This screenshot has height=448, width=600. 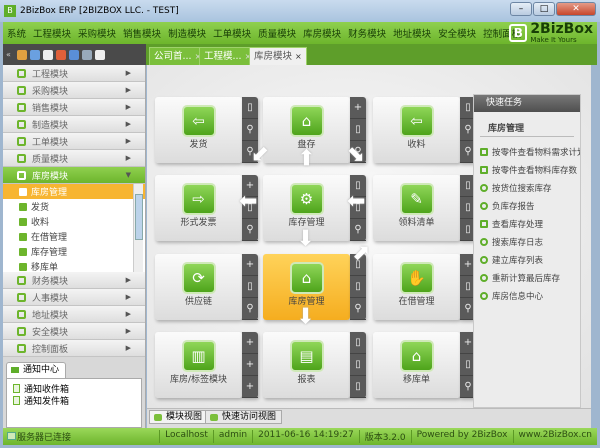 I want to click on notification-tab: 通知中心, so click(x=36, y=370).